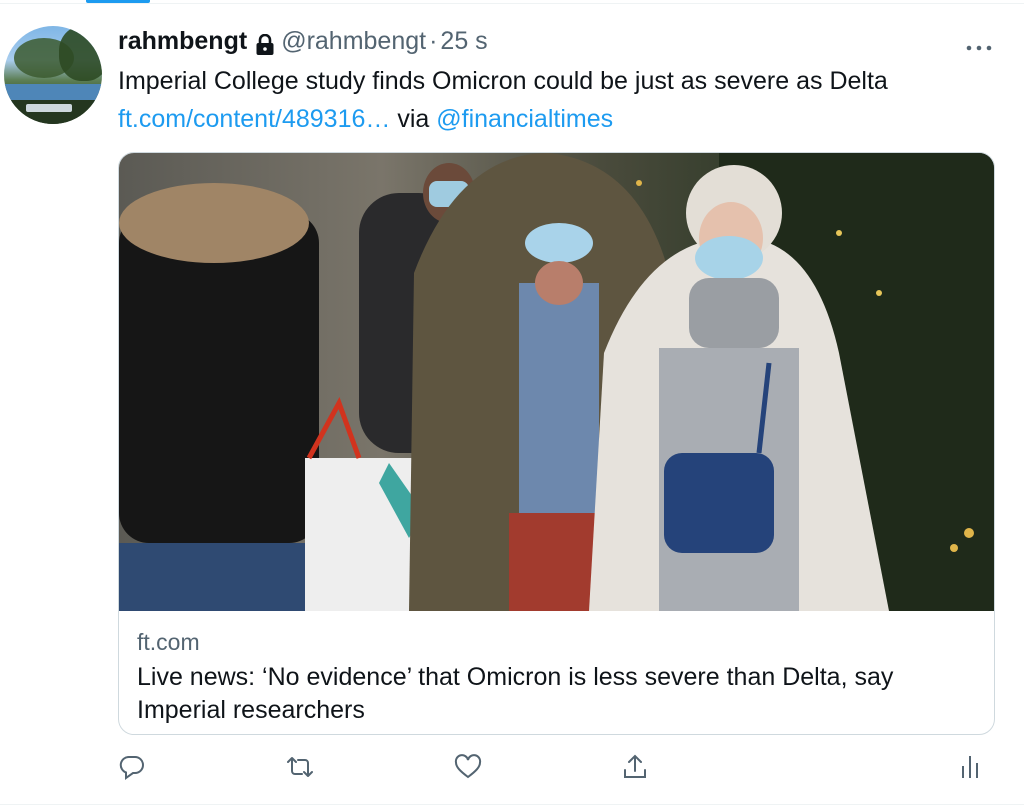 The width and height of the screenshot is (1024, 807). What do you see at coordinates (182, 41) in the screenshot?
I see `display-name: rahmbengt` at bounding box center [182, 41].